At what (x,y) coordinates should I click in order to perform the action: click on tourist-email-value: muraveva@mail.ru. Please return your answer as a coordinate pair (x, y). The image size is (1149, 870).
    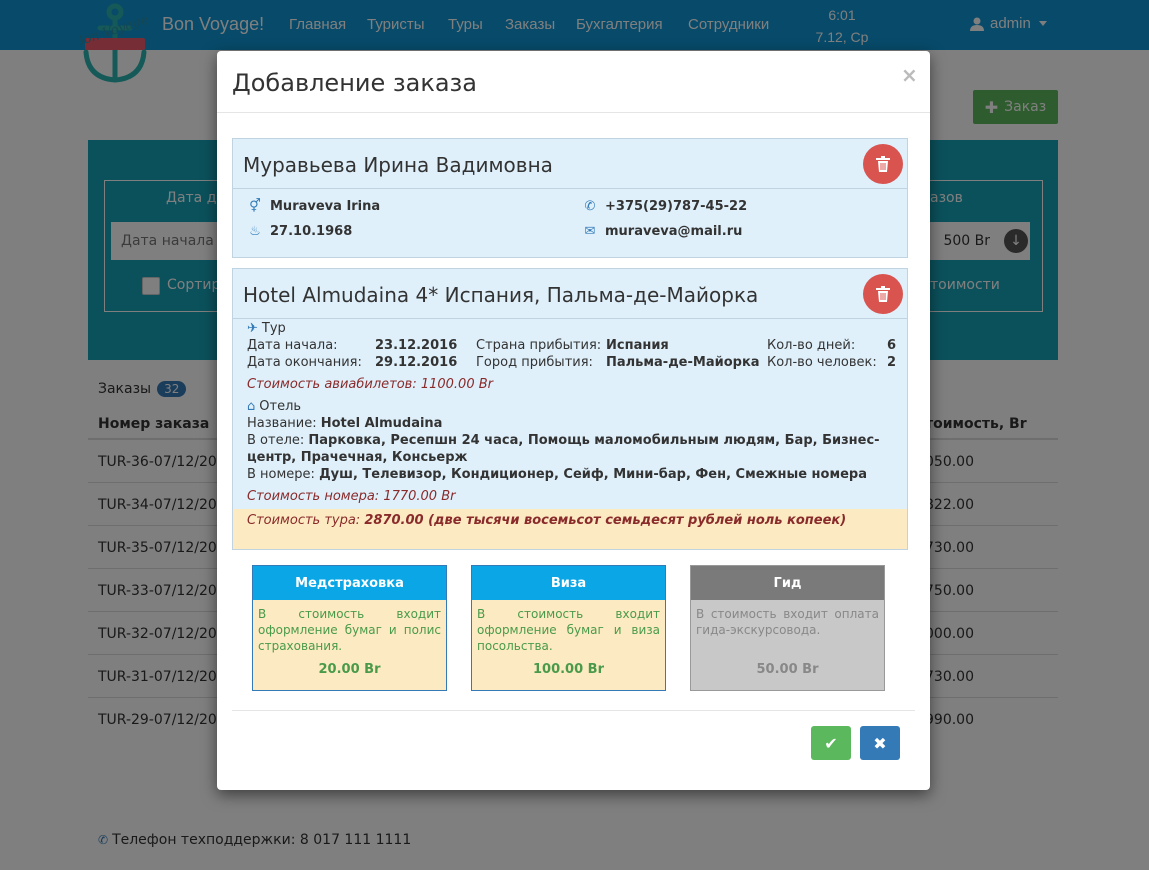
    Looking at the image, I should click on (674, 231).